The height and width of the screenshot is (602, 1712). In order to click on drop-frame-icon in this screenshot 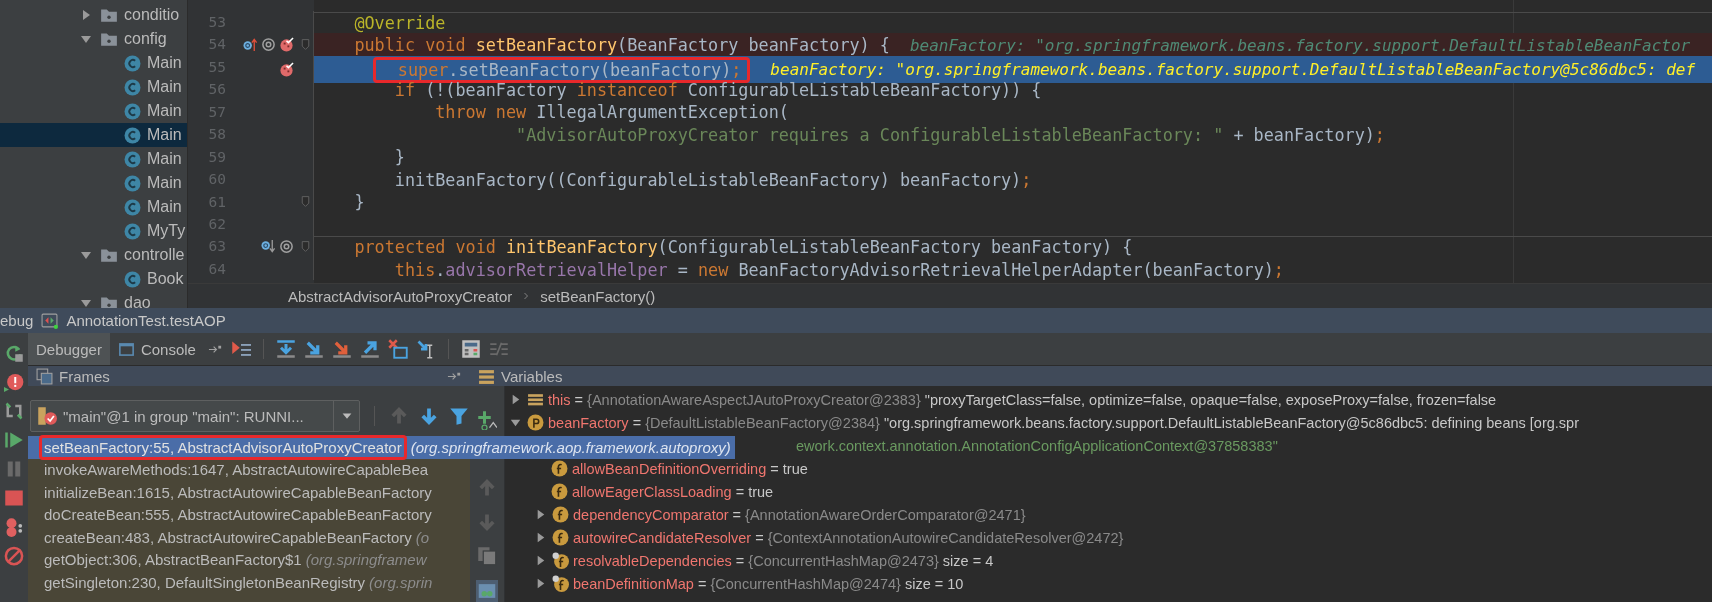, I will do `click(397, 349)`.